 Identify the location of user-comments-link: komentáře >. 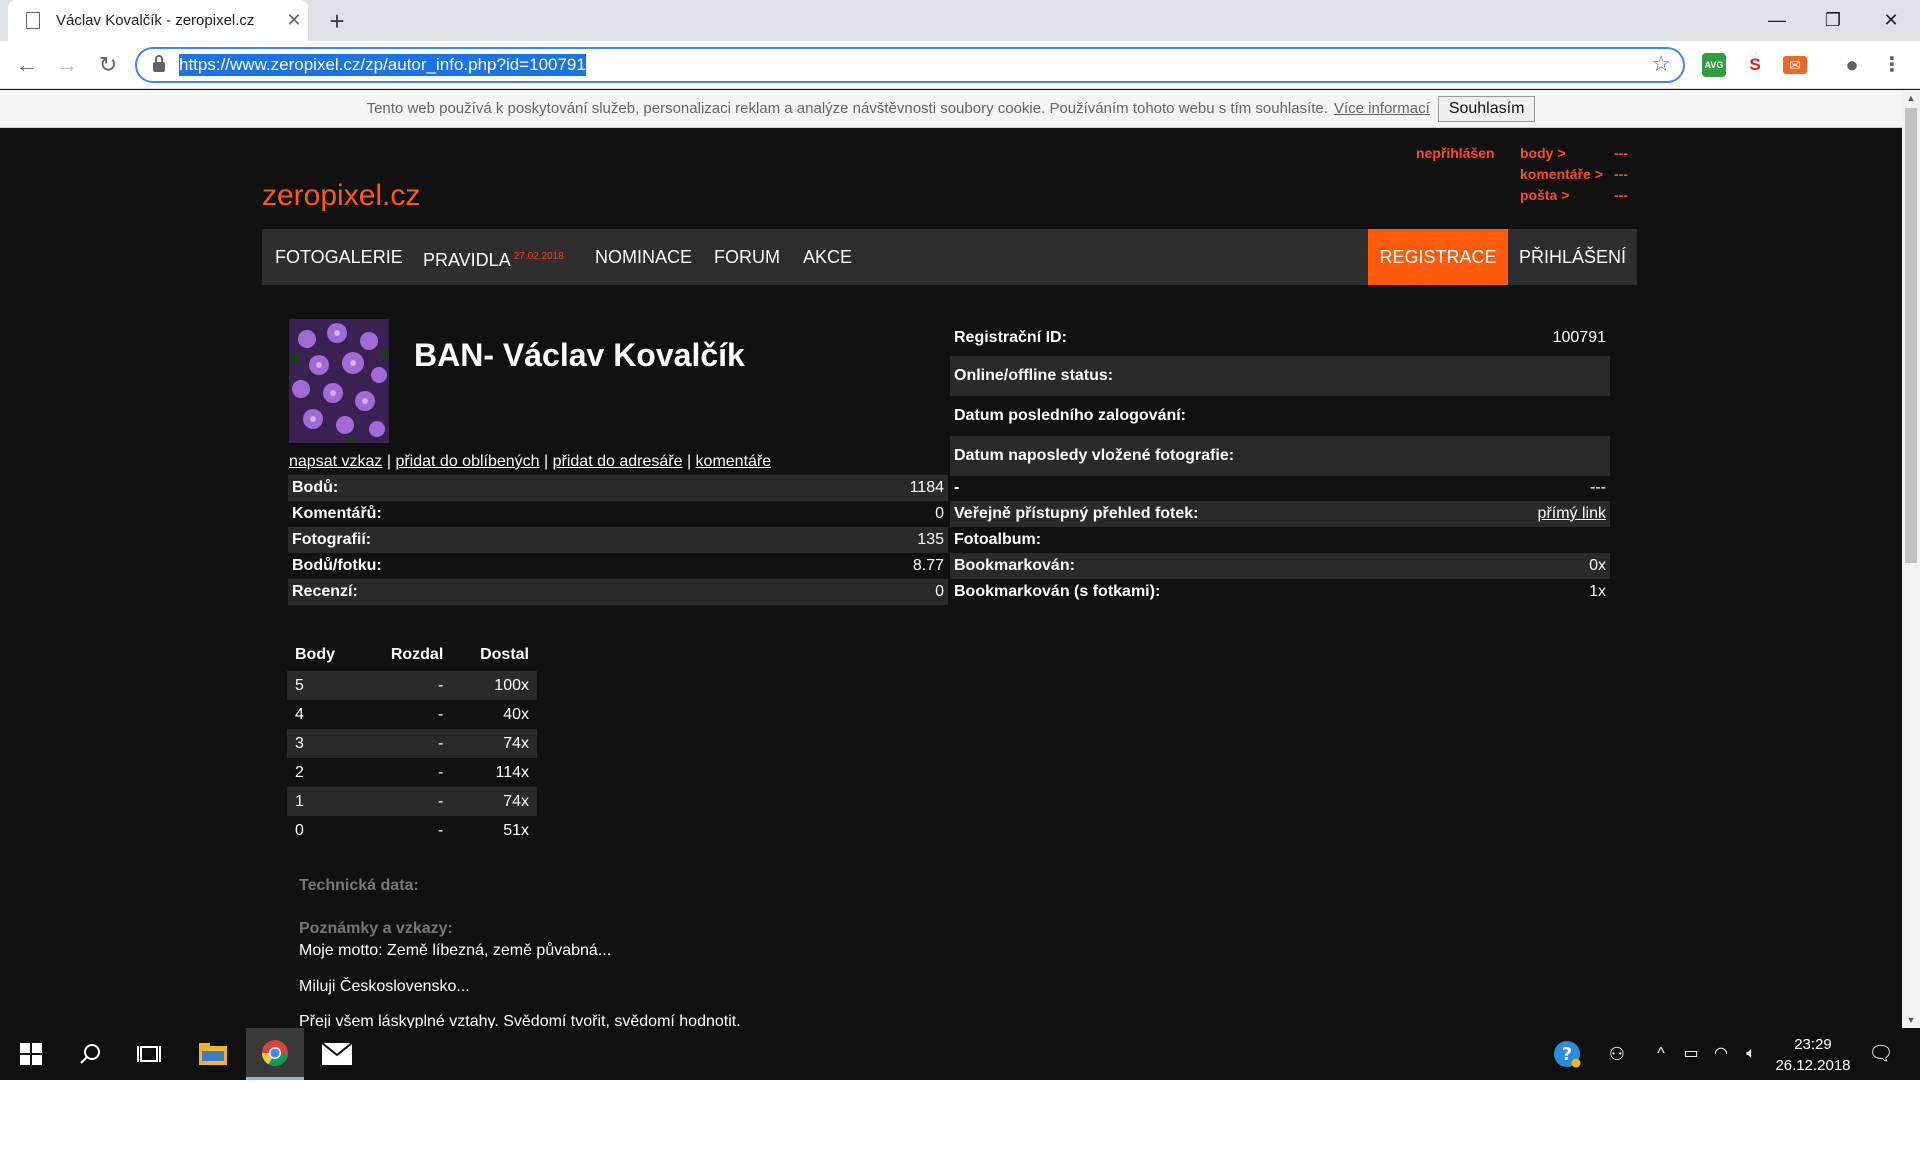
(1561, 174).